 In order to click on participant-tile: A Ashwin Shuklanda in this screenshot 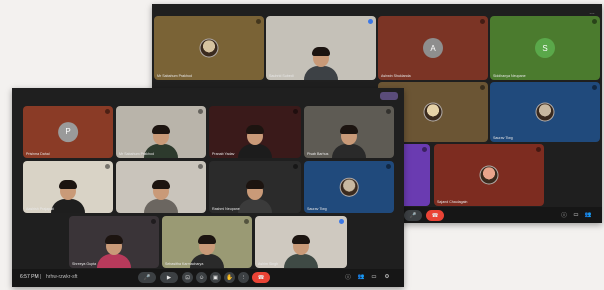, I will do `click(433, 48)`.